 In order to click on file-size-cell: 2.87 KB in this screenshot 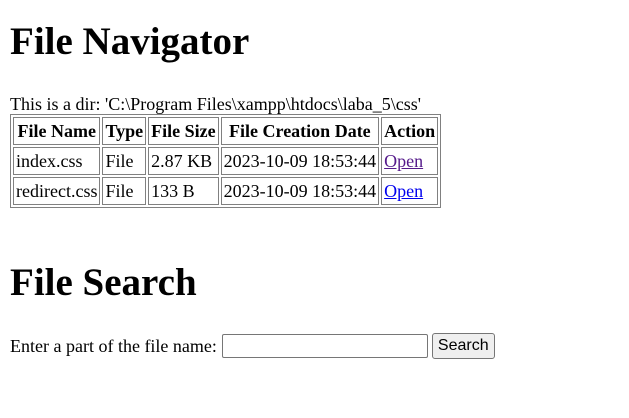, I will do `click(183, 161)`.